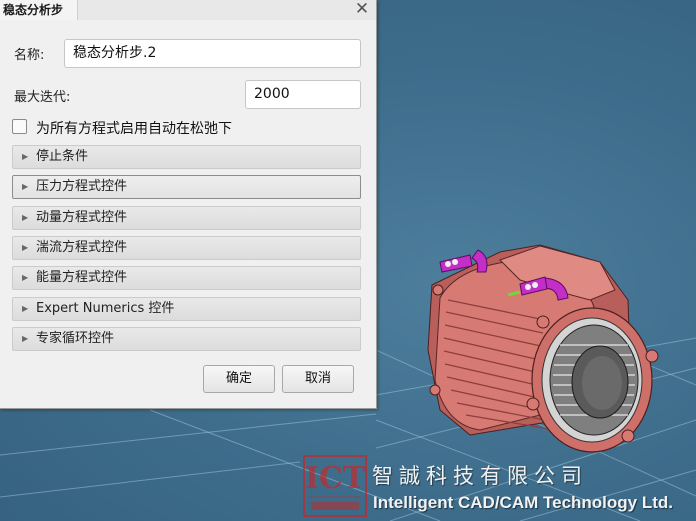 The width and height of the screenshot is (696, 521). What do you see at coordinates (75, 338) in the screenshot?
I see `section-label: 专家循环控件` at bounding box center [75, 338].